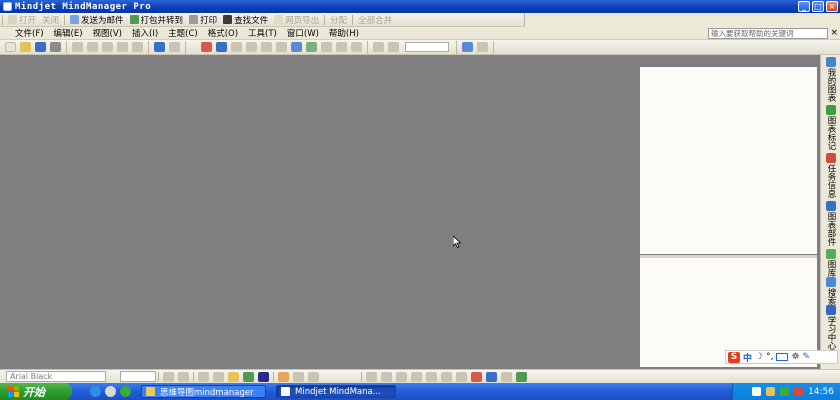  What do you see at coordinates (831, 263) in the screenshot?
I see `tab-library: 图库` at bounding box center [831, 263].